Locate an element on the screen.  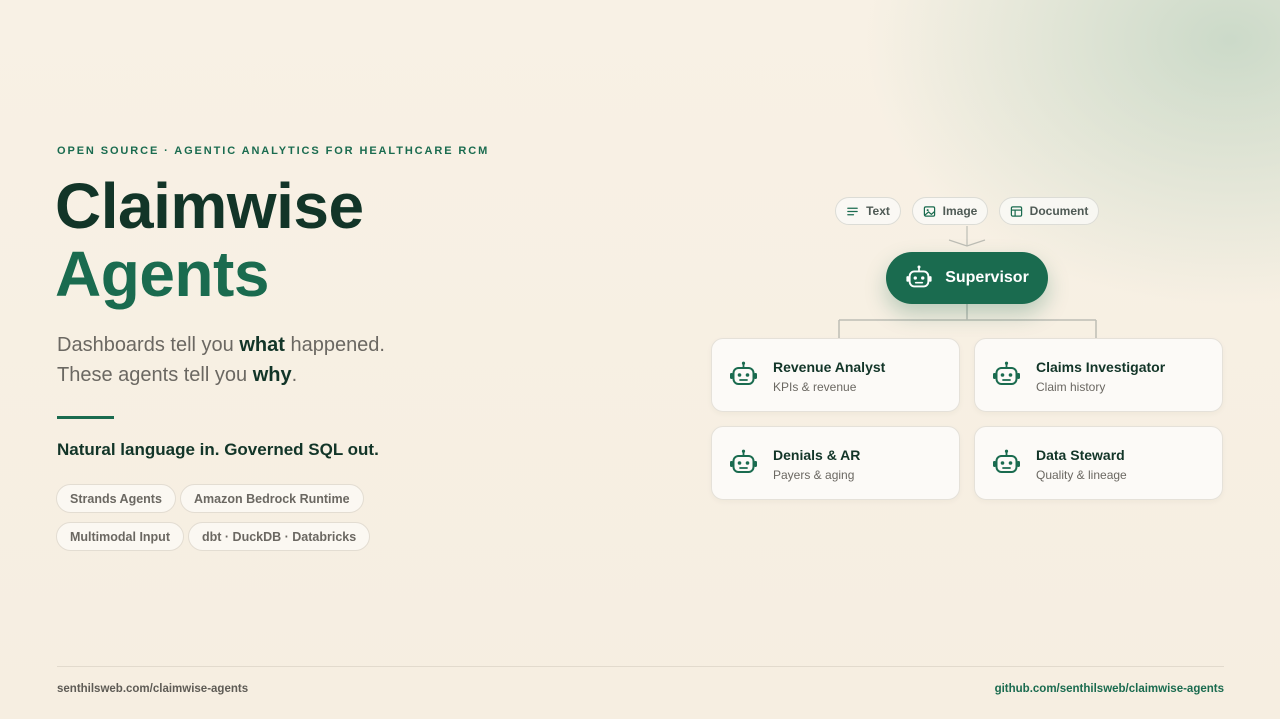
supervisor-label: Supervisor is located at coordinates (987, 277).